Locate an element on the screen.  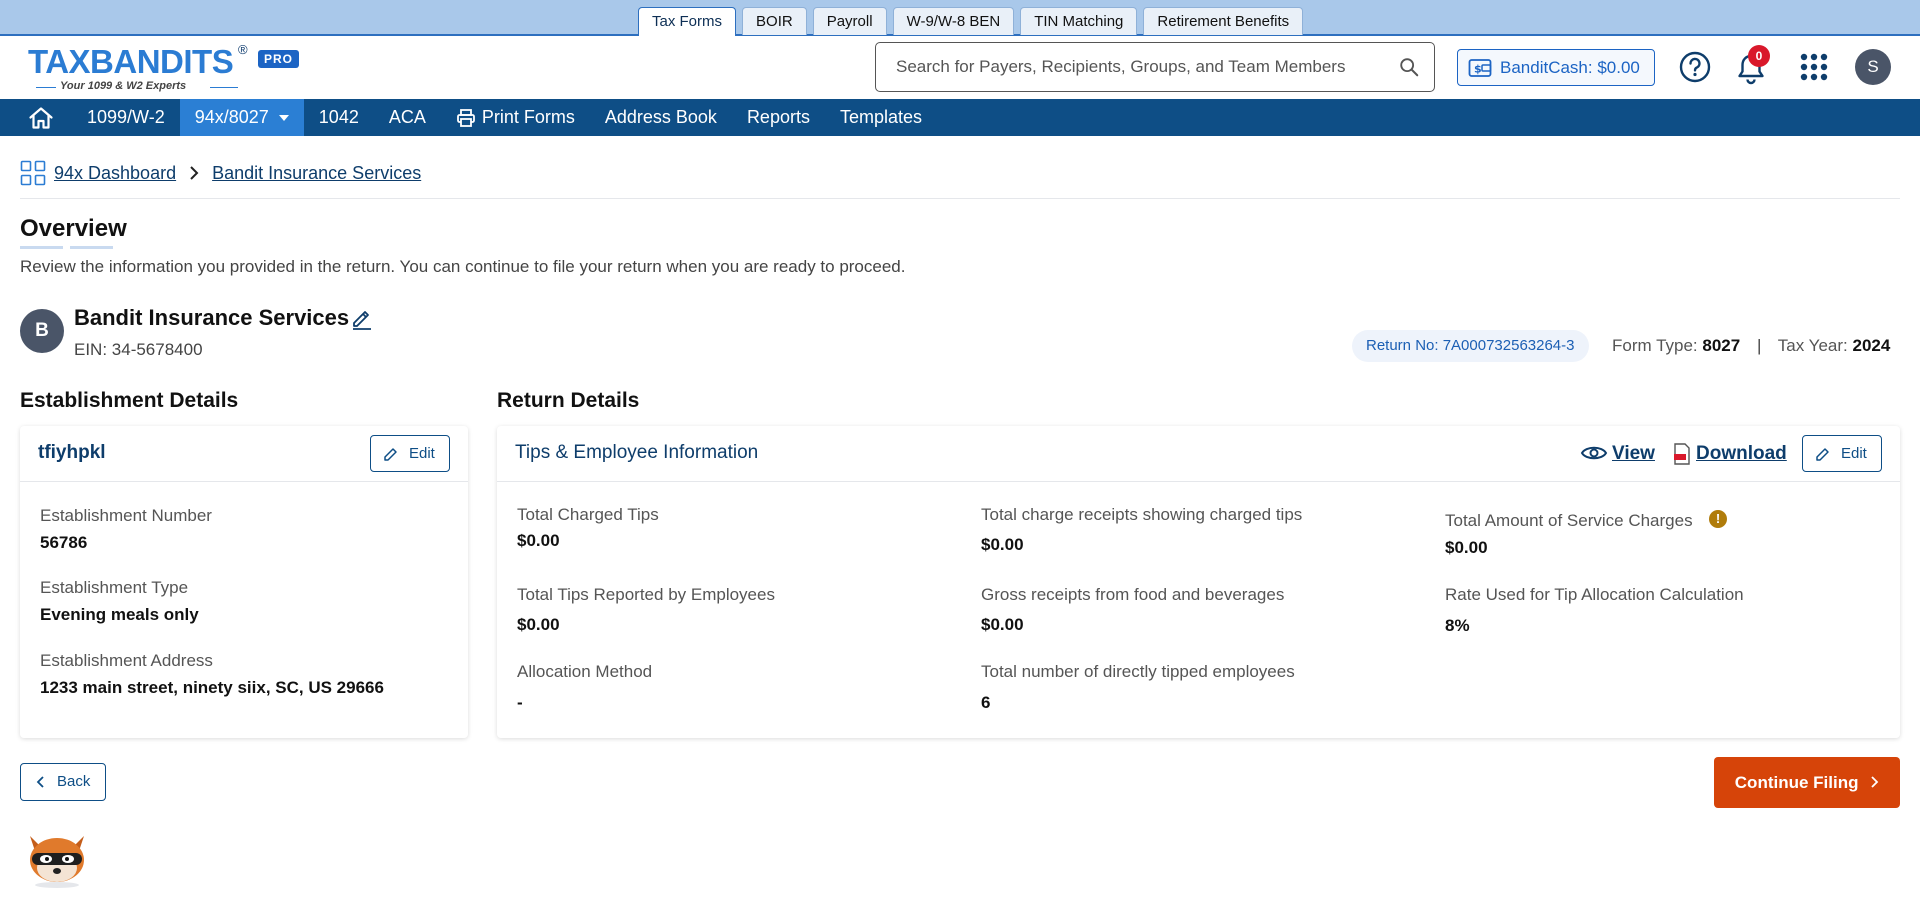
tab-payroll: Payroll is located at coordinates (849, 21).